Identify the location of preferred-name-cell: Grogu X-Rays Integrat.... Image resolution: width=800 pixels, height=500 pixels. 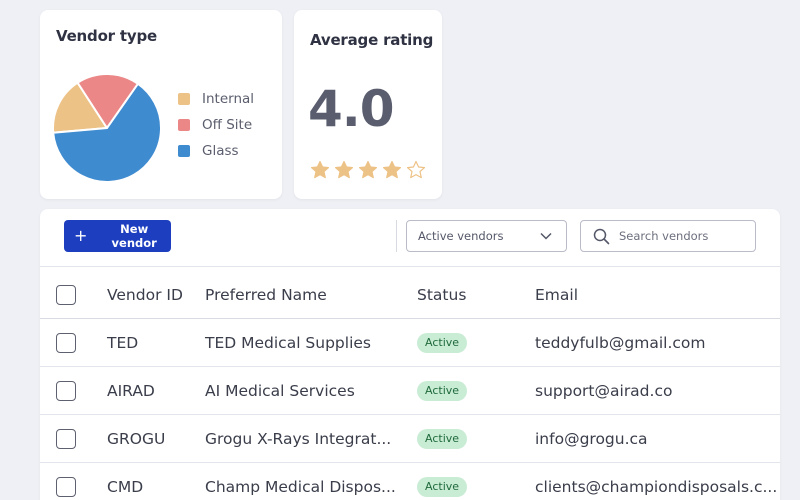
(298, 439).